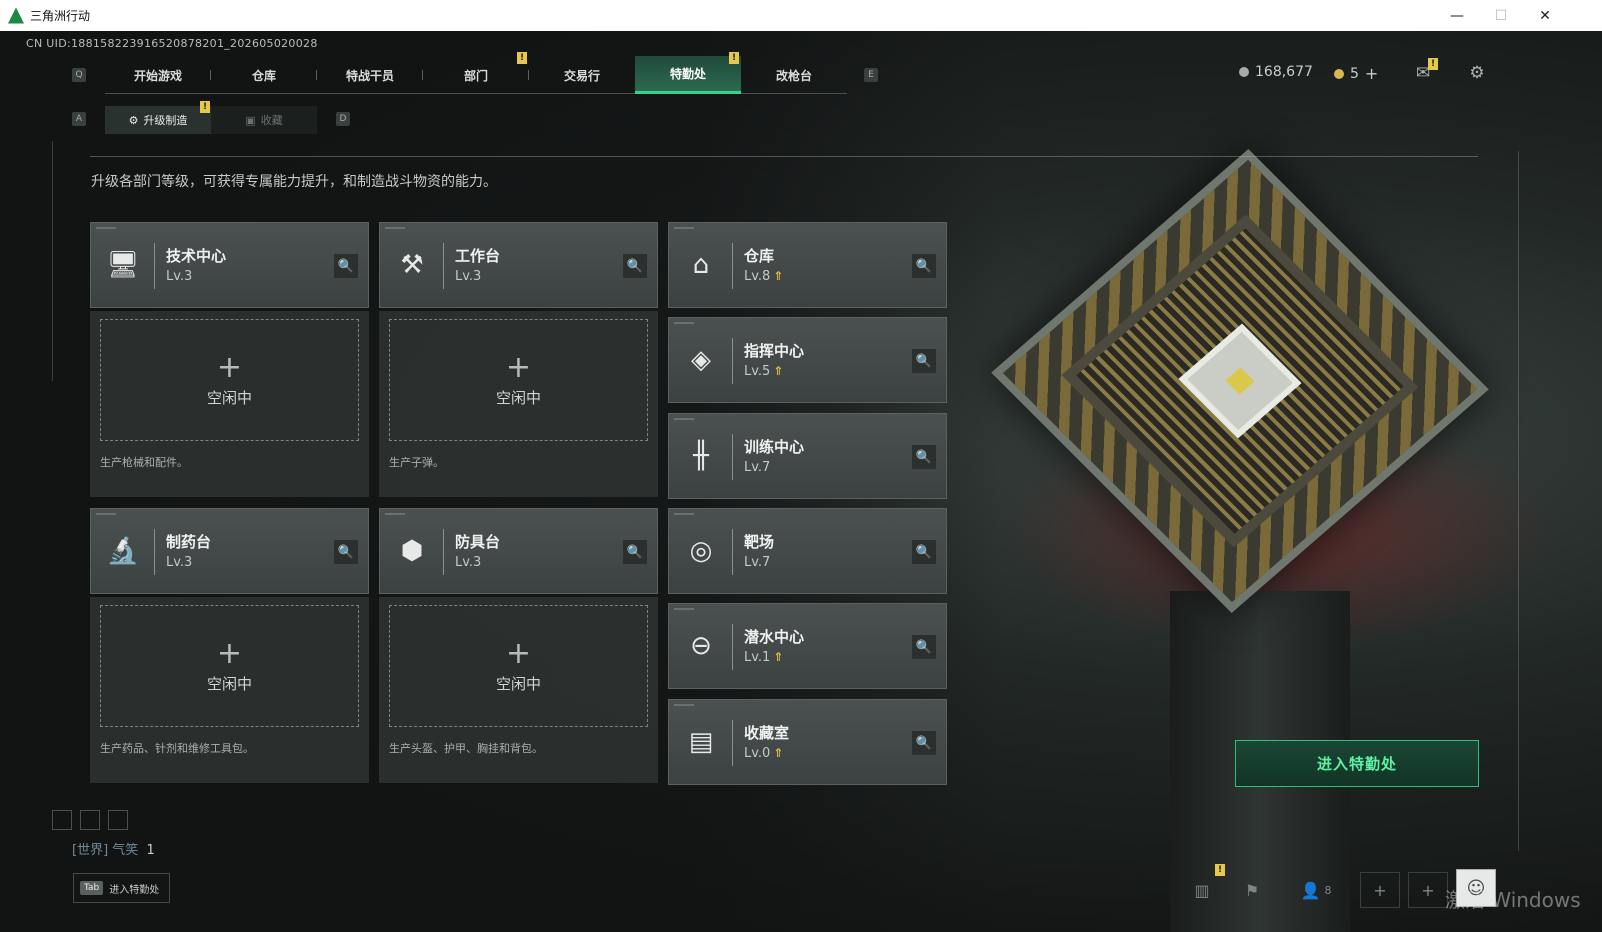  I want to click on department-level: Lv.1 ⇑, so click(764, 657).